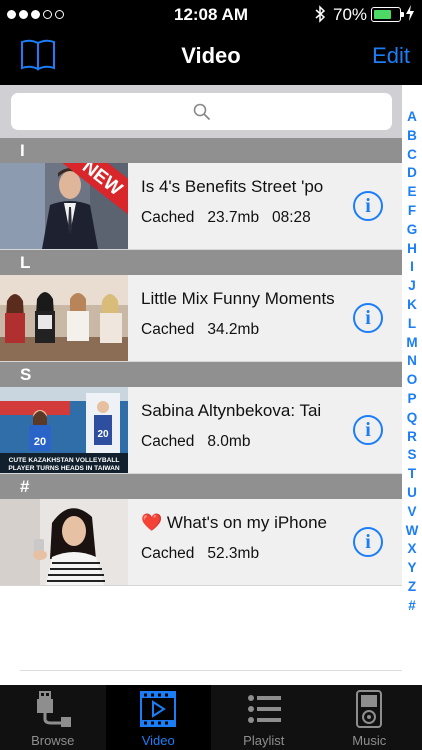 The image size is (422, 750). Describe the element at coordinates (412, 267) in the screenshot. I see `index-letter: I` at that location.